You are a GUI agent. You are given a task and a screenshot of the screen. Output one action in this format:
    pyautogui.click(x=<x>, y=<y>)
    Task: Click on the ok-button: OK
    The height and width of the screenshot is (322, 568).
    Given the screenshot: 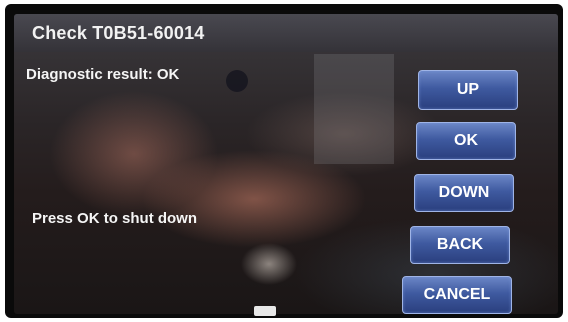 What is the action you would take?
    pyautogui.click(x=466, y=141)
    